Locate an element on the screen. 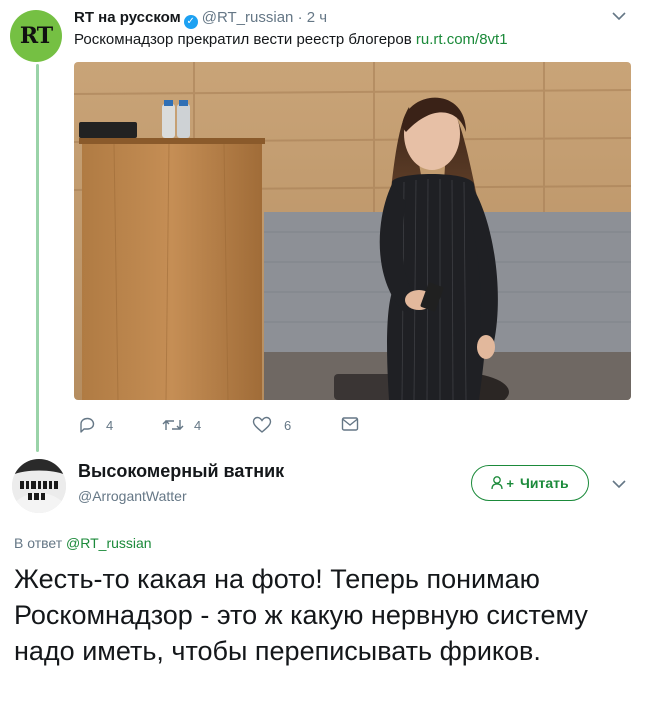 The height and width of the screenshot is (710, 648). heart-icon is located at coordinates (262, 424).